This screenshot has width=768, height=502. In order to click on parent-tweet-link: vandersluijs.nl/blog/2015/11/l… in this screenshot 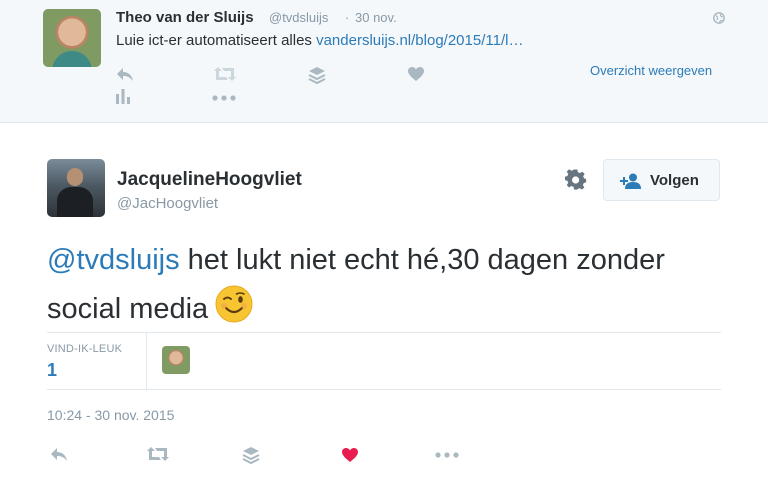, I will do `click(419, 40)`.